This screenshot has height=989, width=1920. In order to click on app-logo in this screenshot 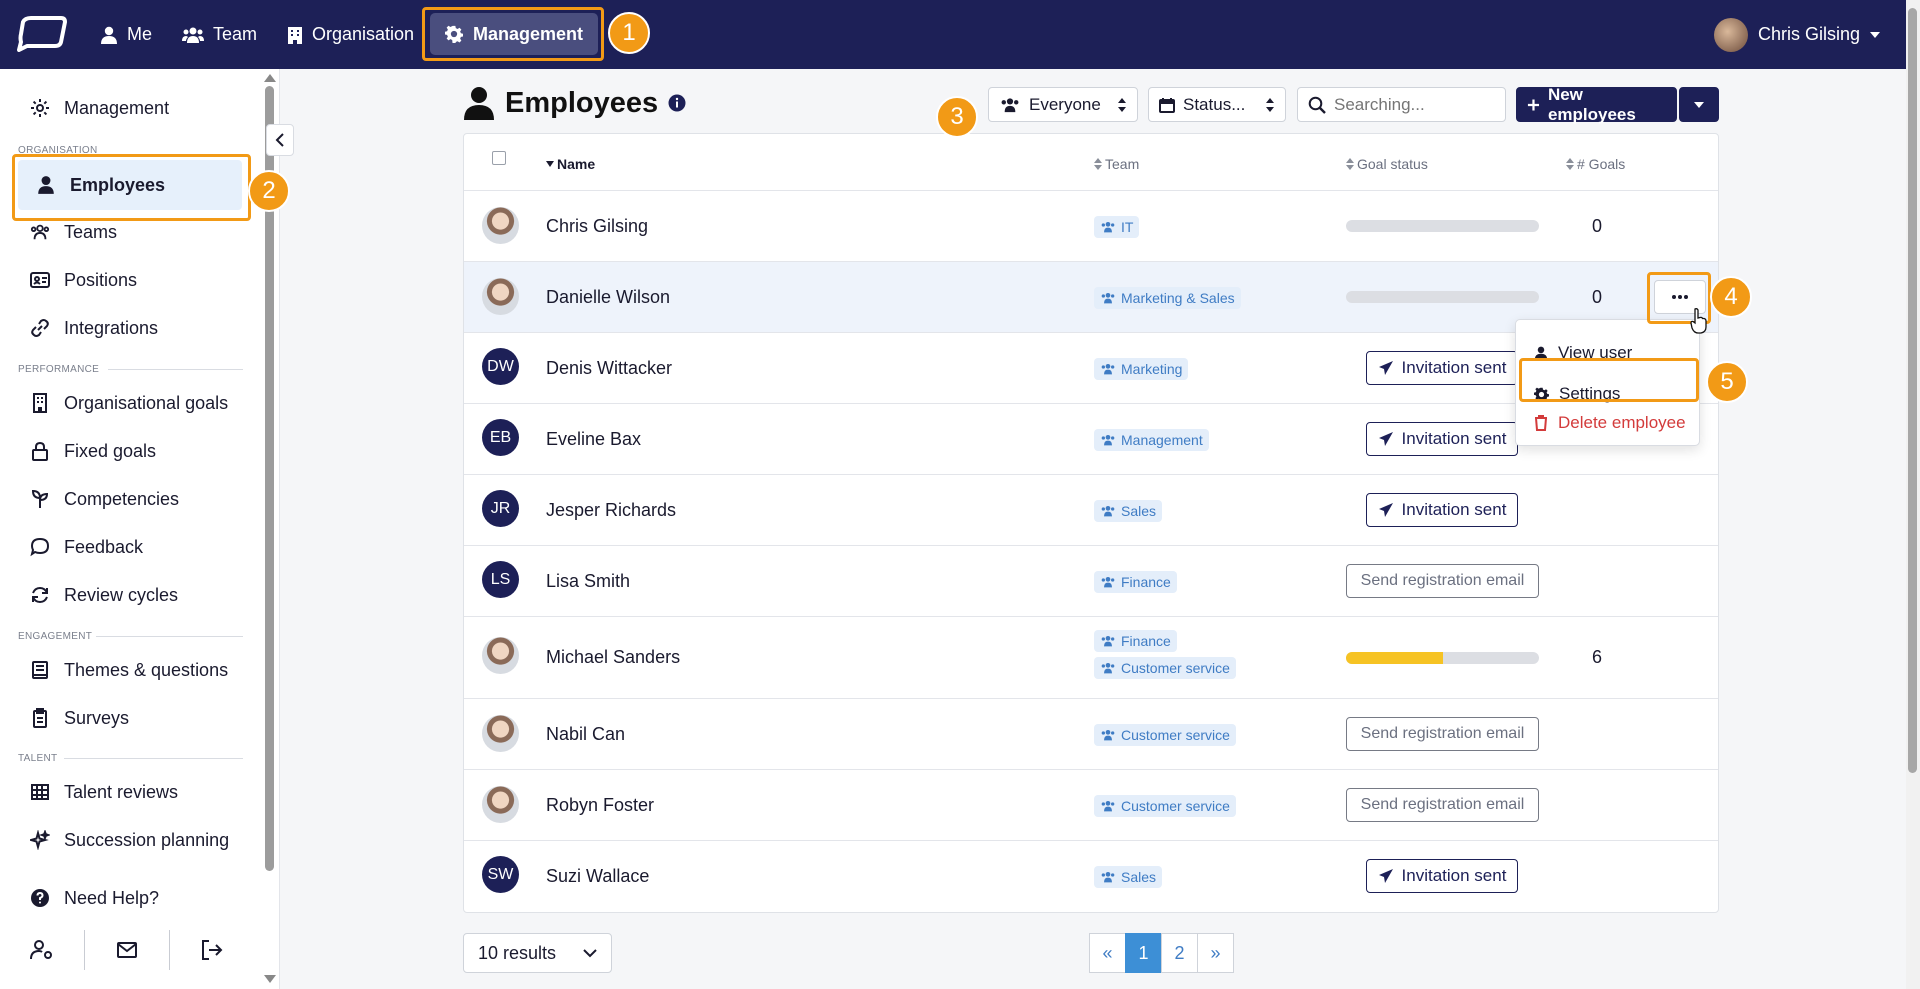, I will do `click(42, 34)`.